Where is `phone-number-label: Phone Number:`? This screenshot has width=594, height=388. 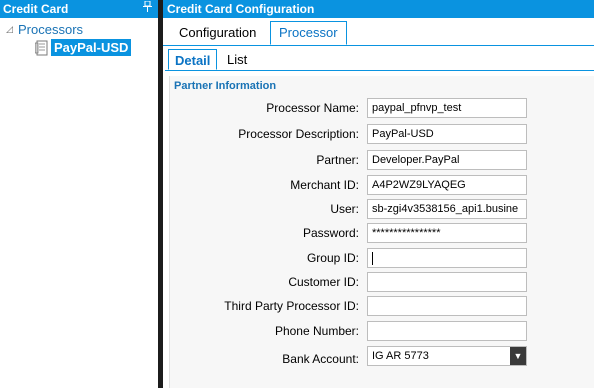 phone-number-label: Phone Number: is located at coordinates (316, 331).